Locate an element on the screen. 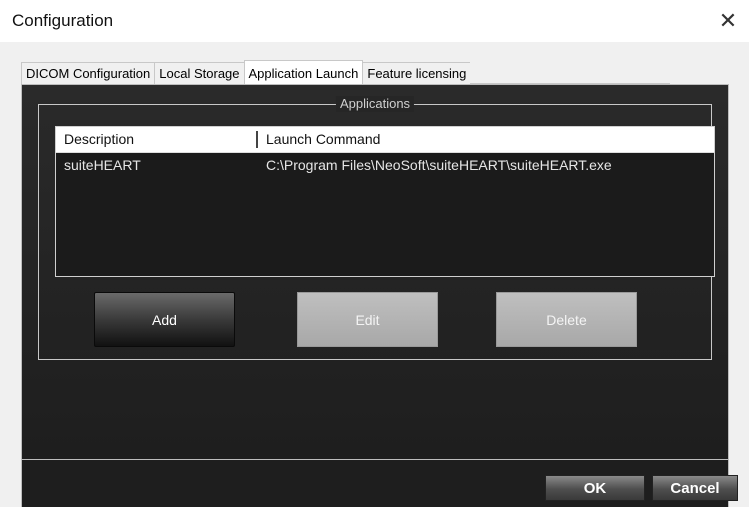 The width and height of the screenshot is (749, 507). column-header-description: Description is located at coordinates (156, 139).